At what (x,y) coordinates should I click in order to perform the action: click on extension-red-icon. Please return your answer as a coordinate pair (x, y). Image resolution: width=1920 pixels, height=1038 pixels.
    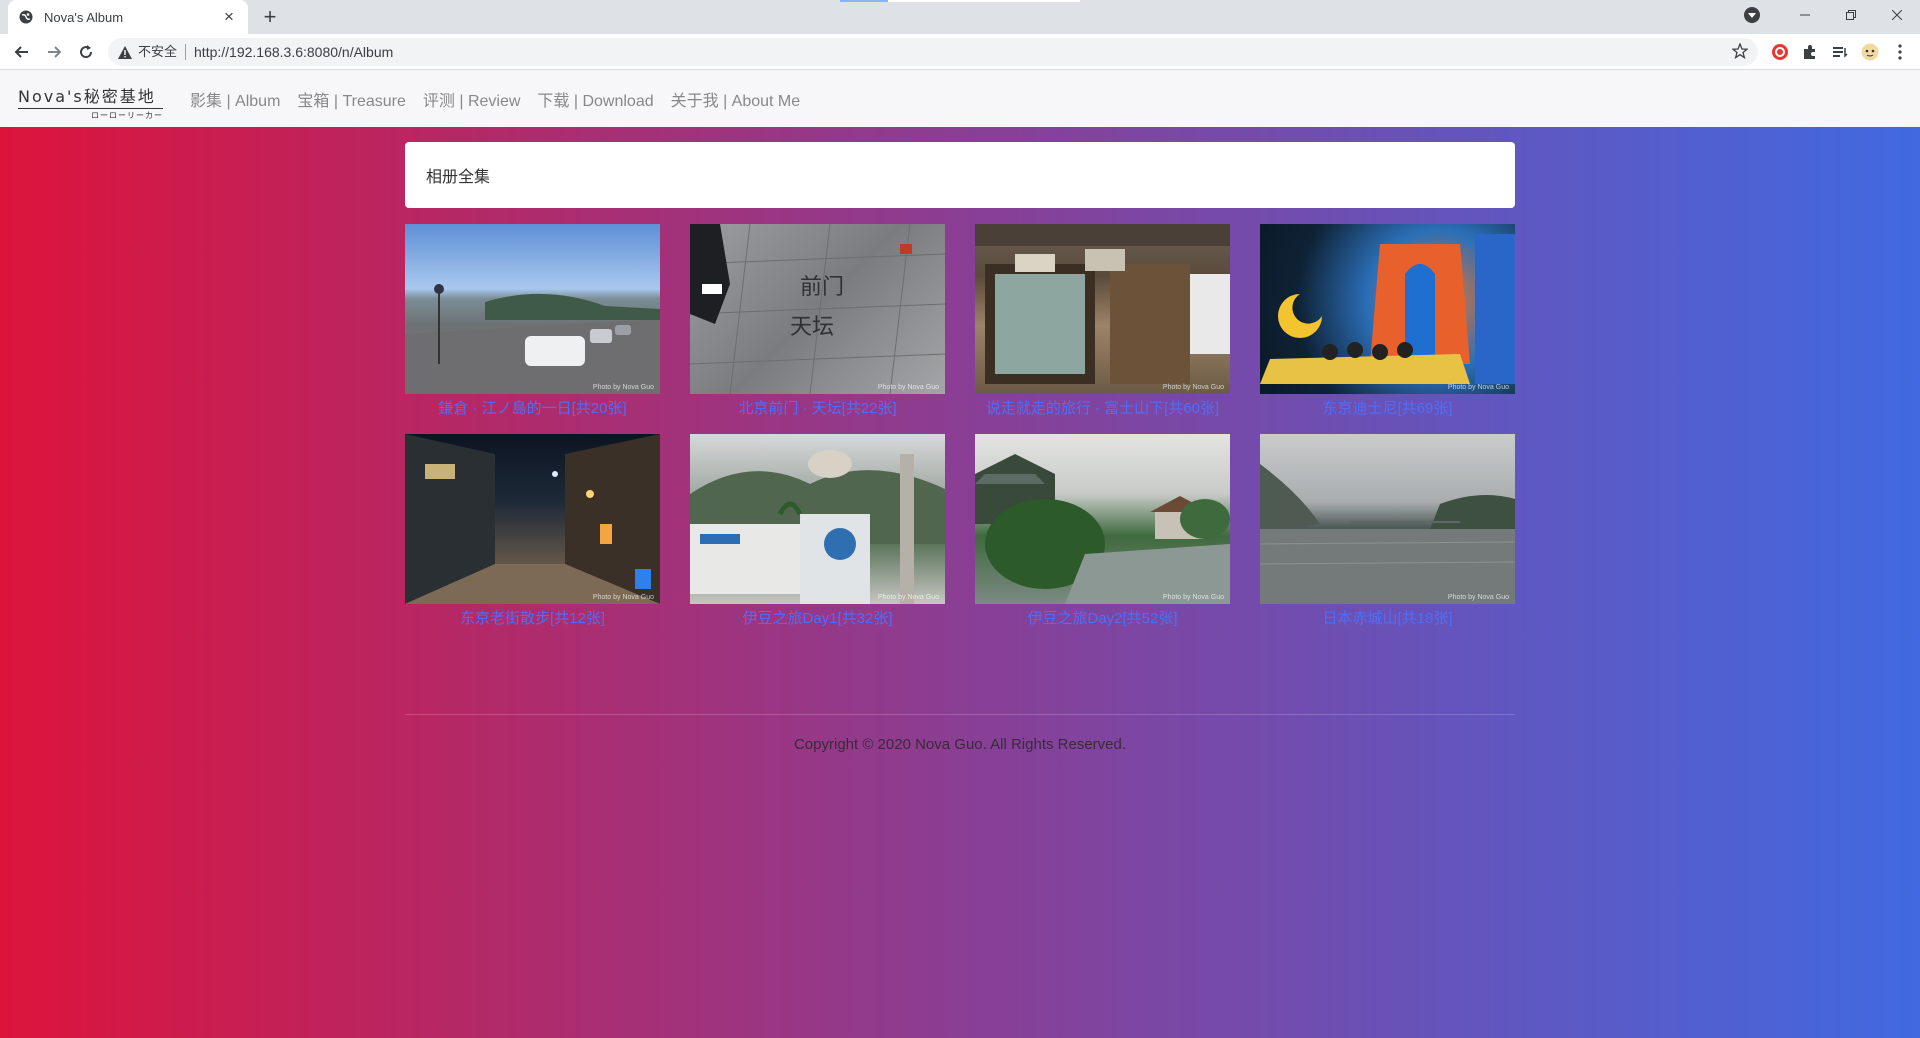
    Looking at the image, I should click on (1780, 52).